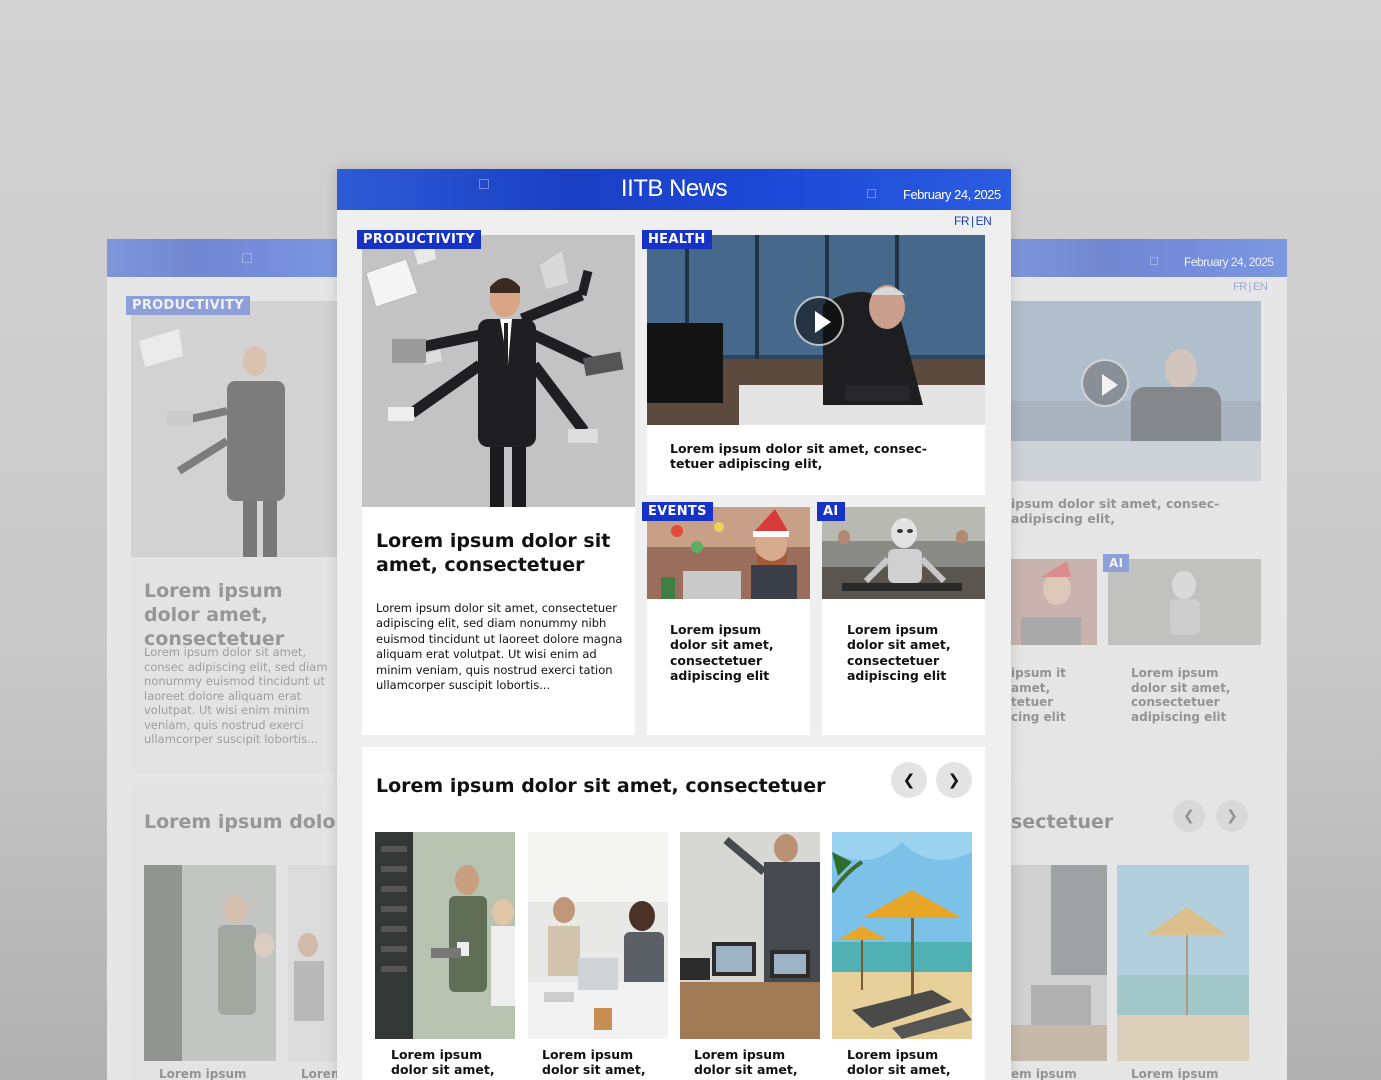 The height and width of the screenshot is (1080, 1381). Describe the element at coordinates (1054, 602) in the screenshot. I see `right-mock-events-image` at that location.